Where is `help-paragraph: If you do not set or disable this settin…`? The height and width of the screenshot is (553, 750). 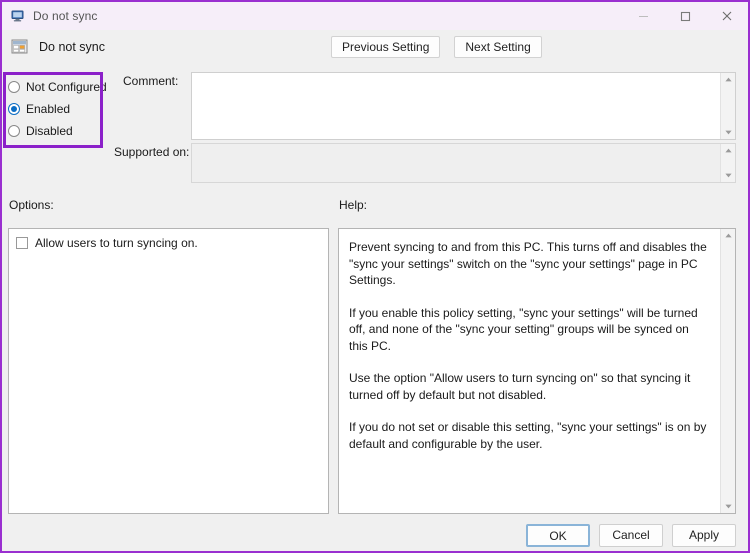 help-paragraph: If you do not set or disable this settin… is located at coordinates (528, 435).